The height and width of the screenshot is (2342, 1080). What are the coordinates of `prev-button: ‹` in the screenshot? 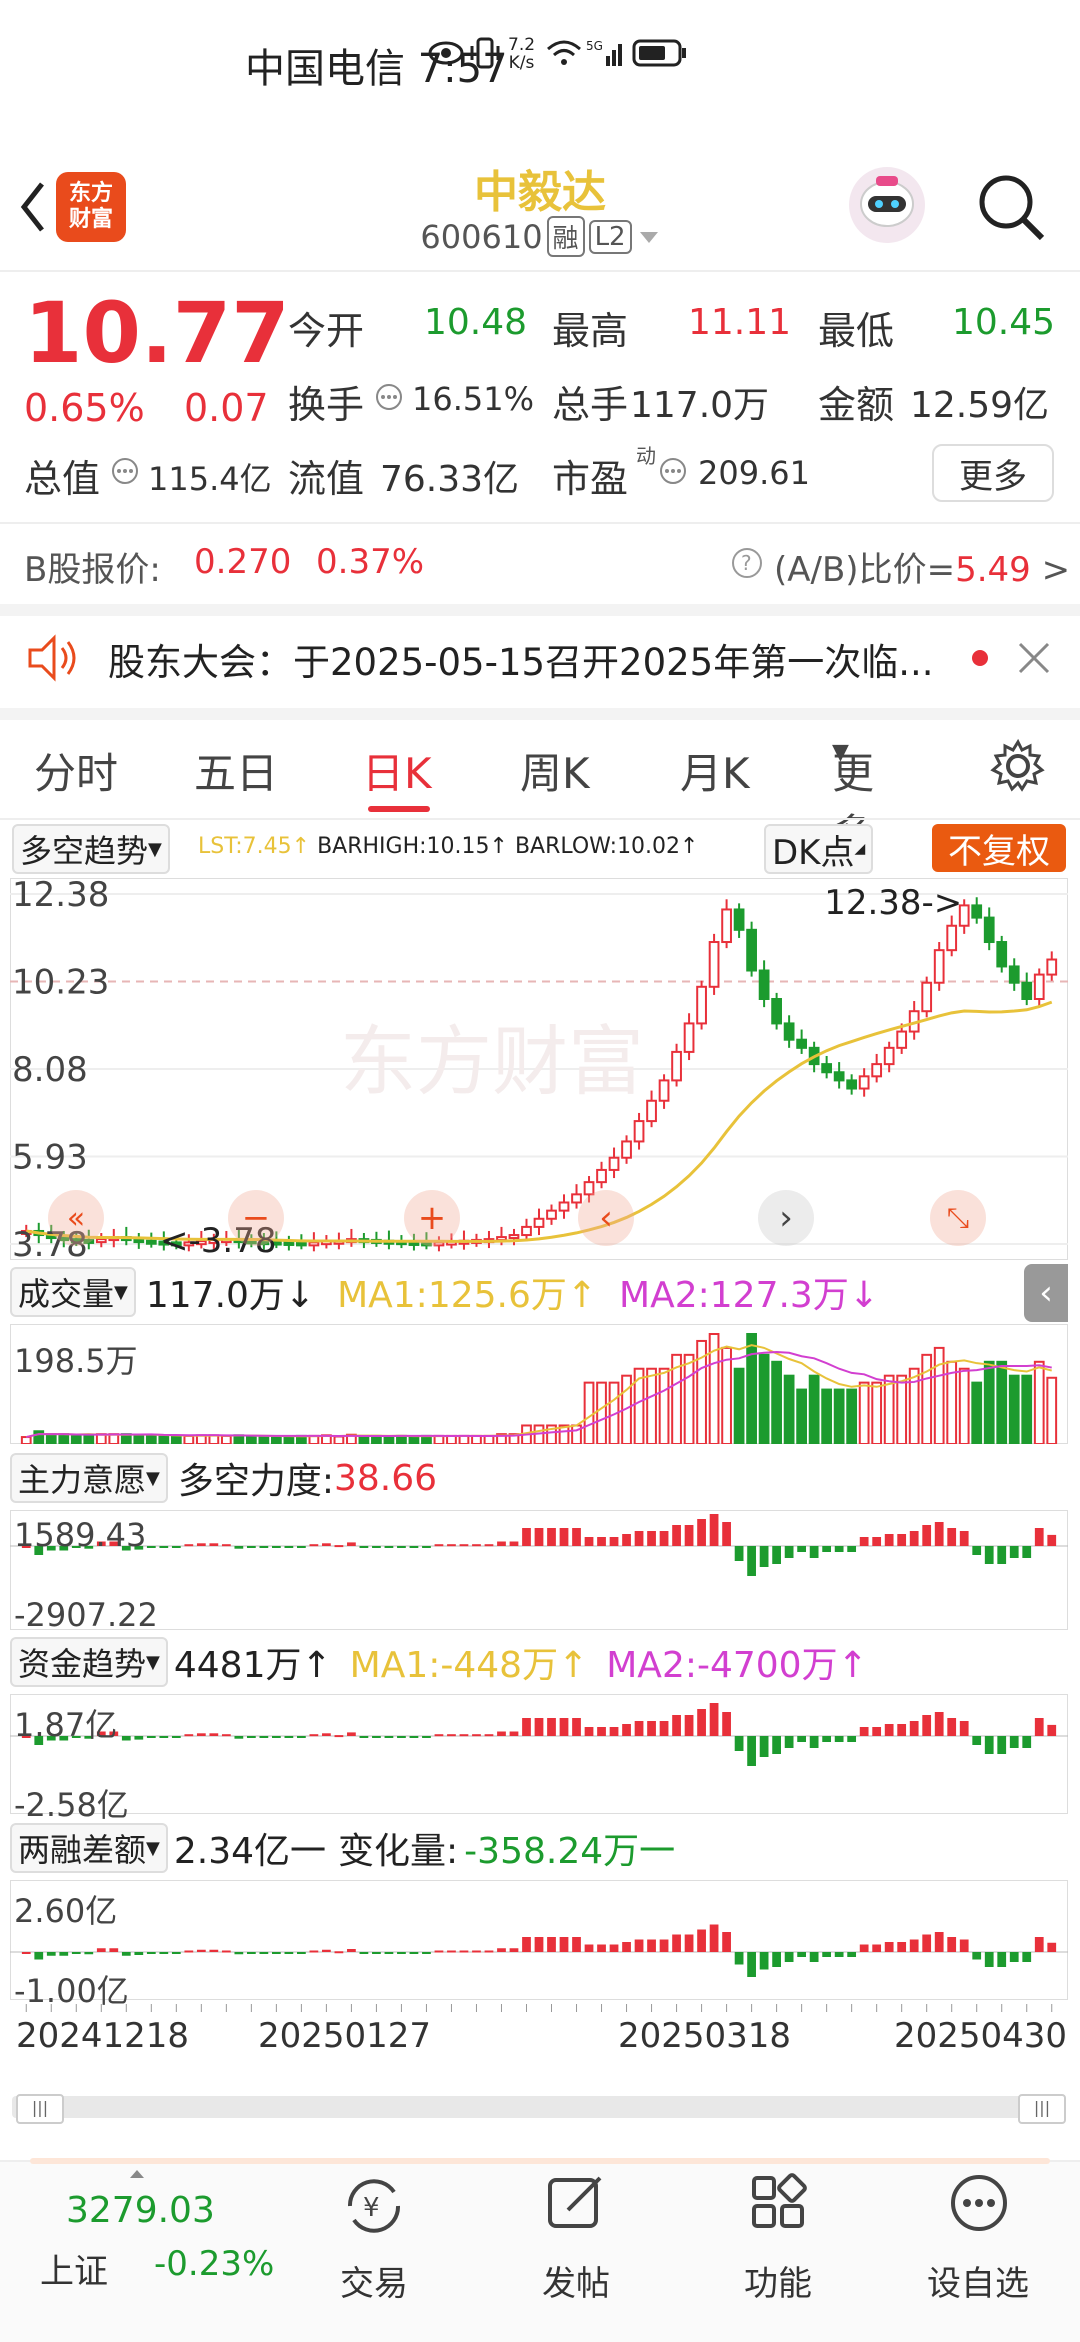 It's located at (606, 1218).